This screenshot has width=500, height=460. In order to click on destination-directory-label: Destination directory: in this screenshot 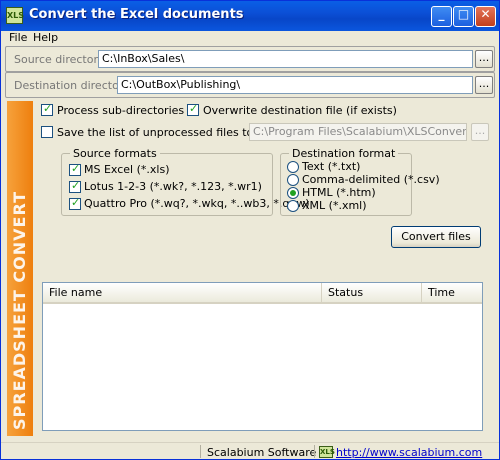, I will do `click(73, 85)`.